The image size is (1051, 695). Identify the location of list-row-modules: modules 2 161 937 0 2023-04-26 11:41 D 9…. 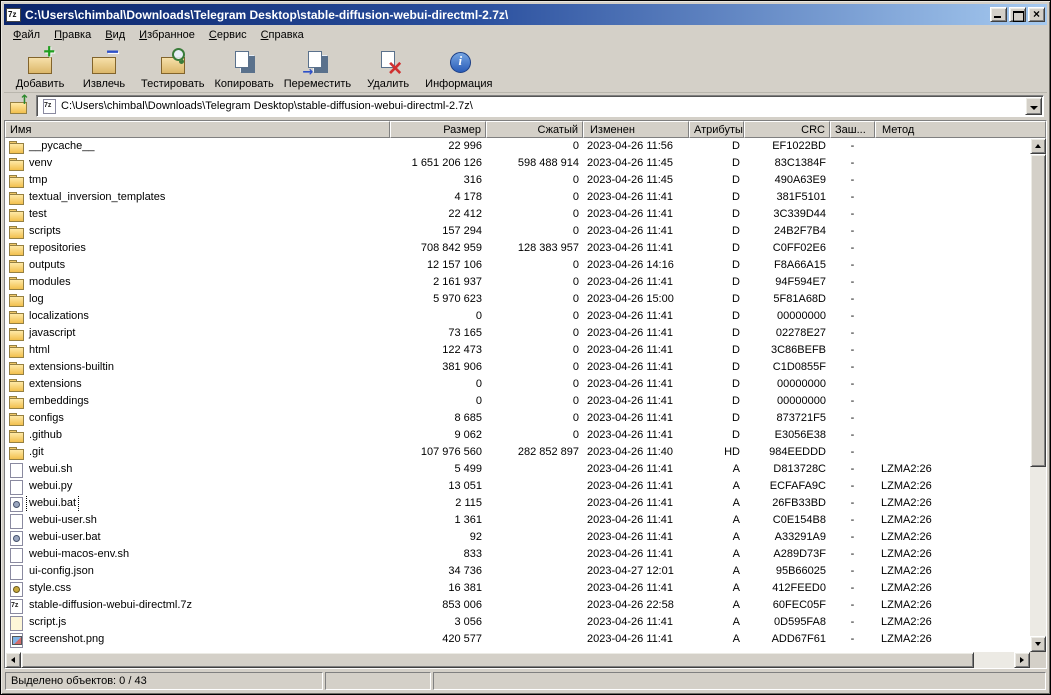
(517, 282).